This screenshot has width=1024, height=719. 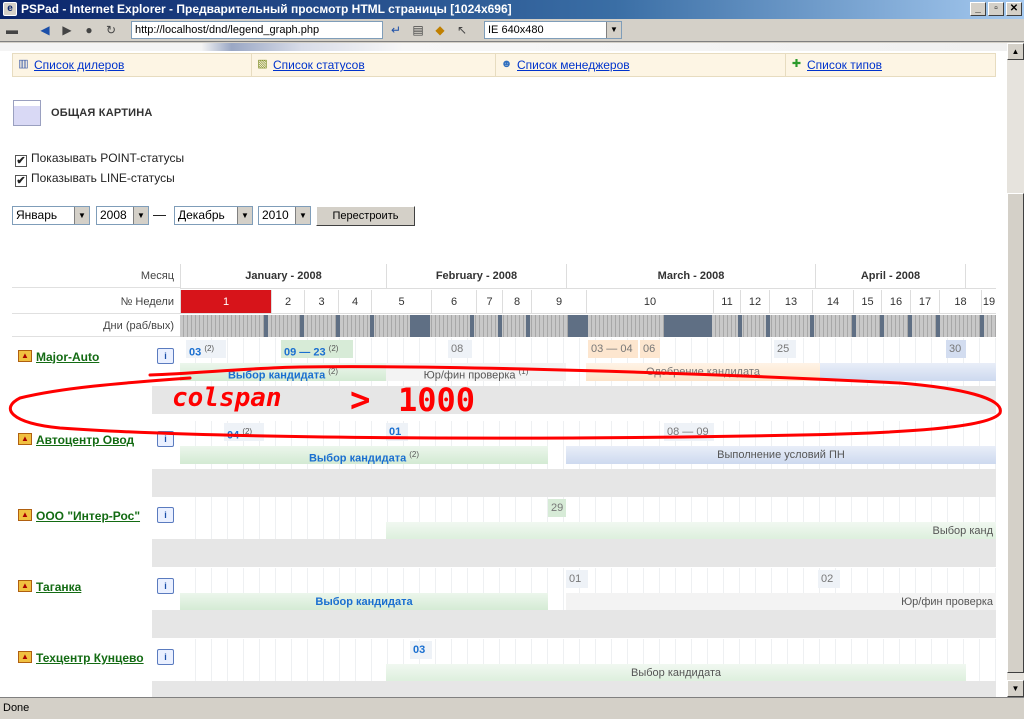 I want to click on from-year-select: 2008 ▼, so click(x=122, y=215).